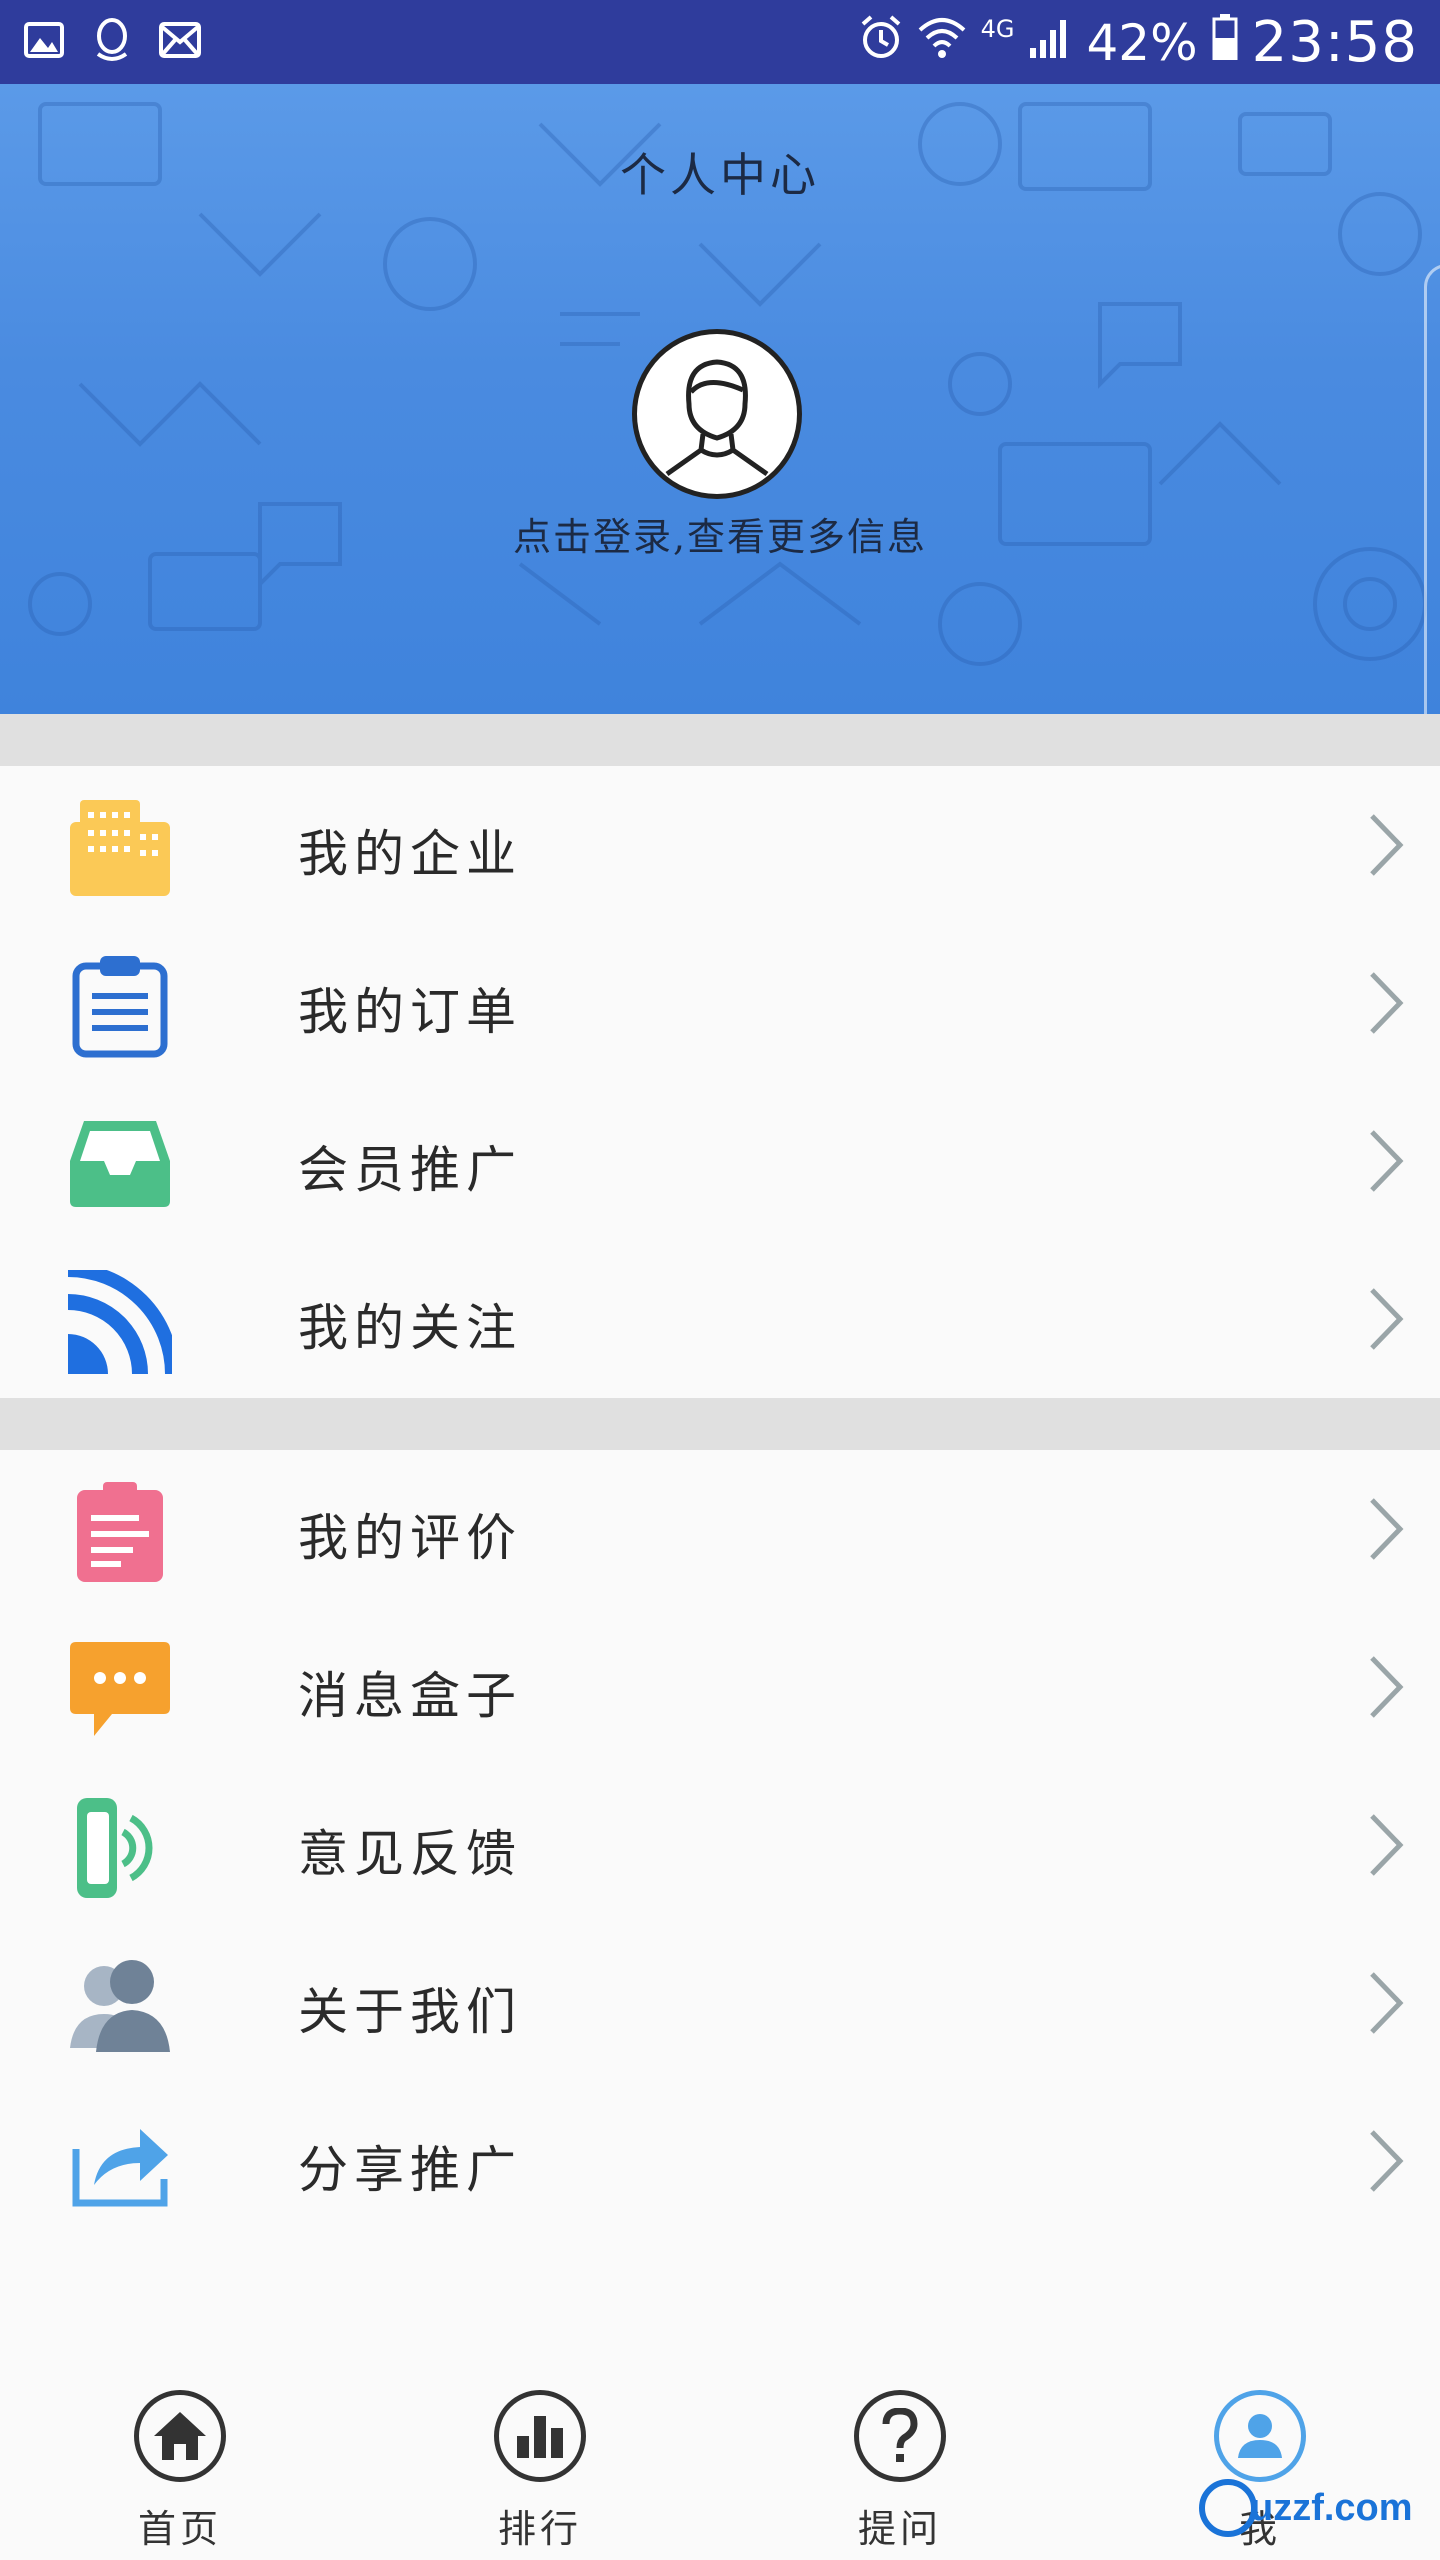  Describe the element at coordinates (120, 1848) in the screenshot. I see `phone-feedback-icon` at that location.